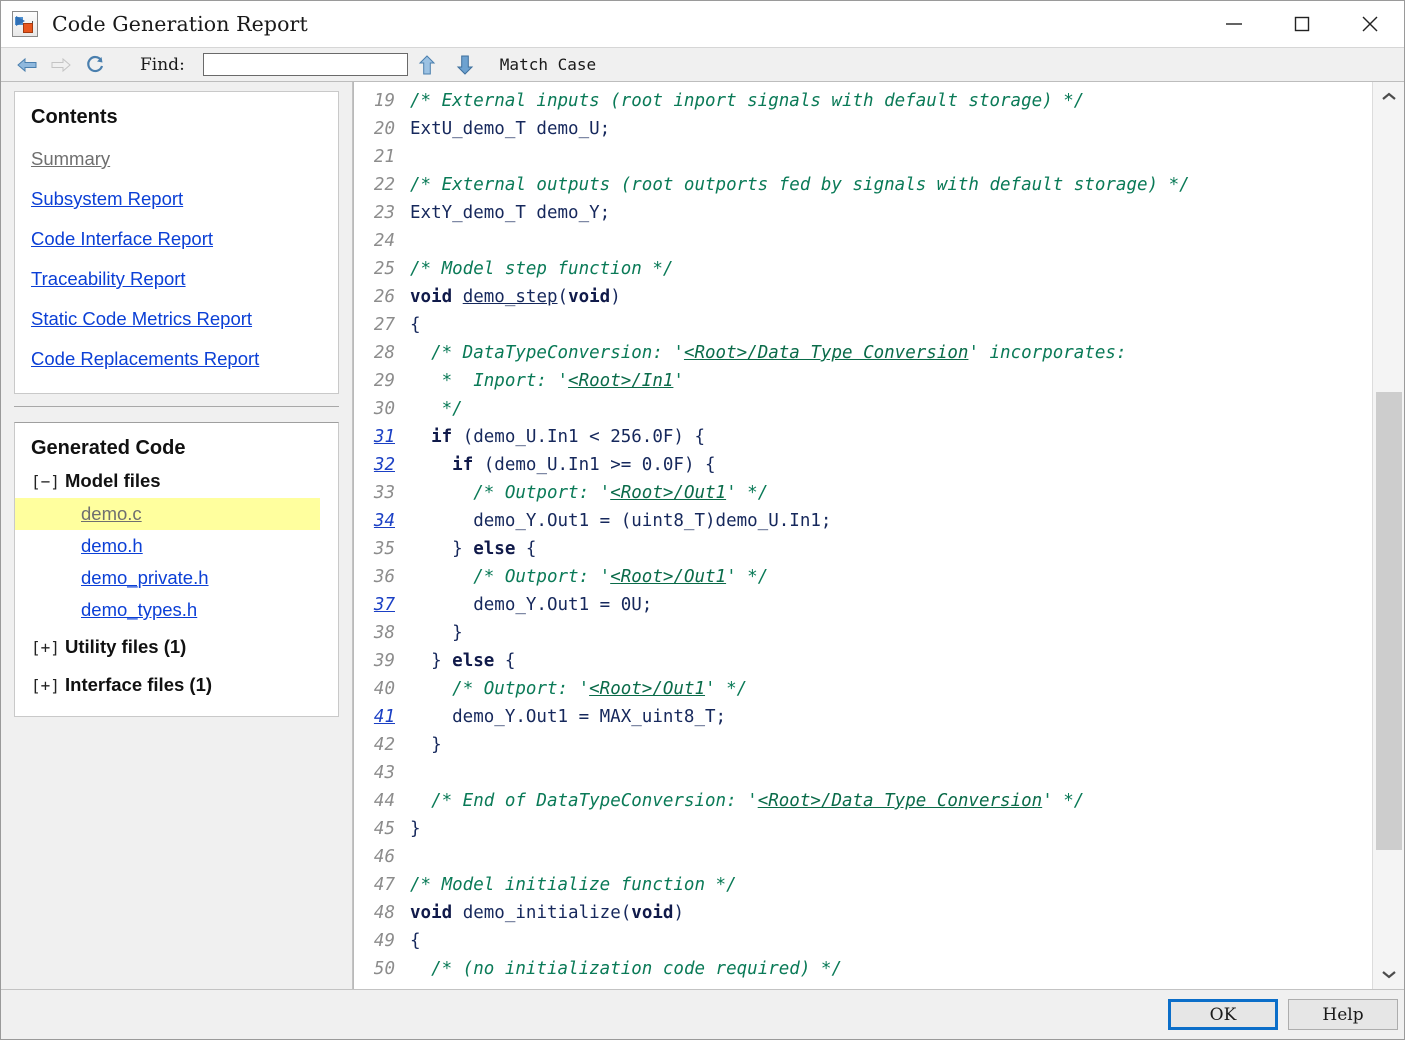  I want to click on back-arrow-icon, so click(27, 65).